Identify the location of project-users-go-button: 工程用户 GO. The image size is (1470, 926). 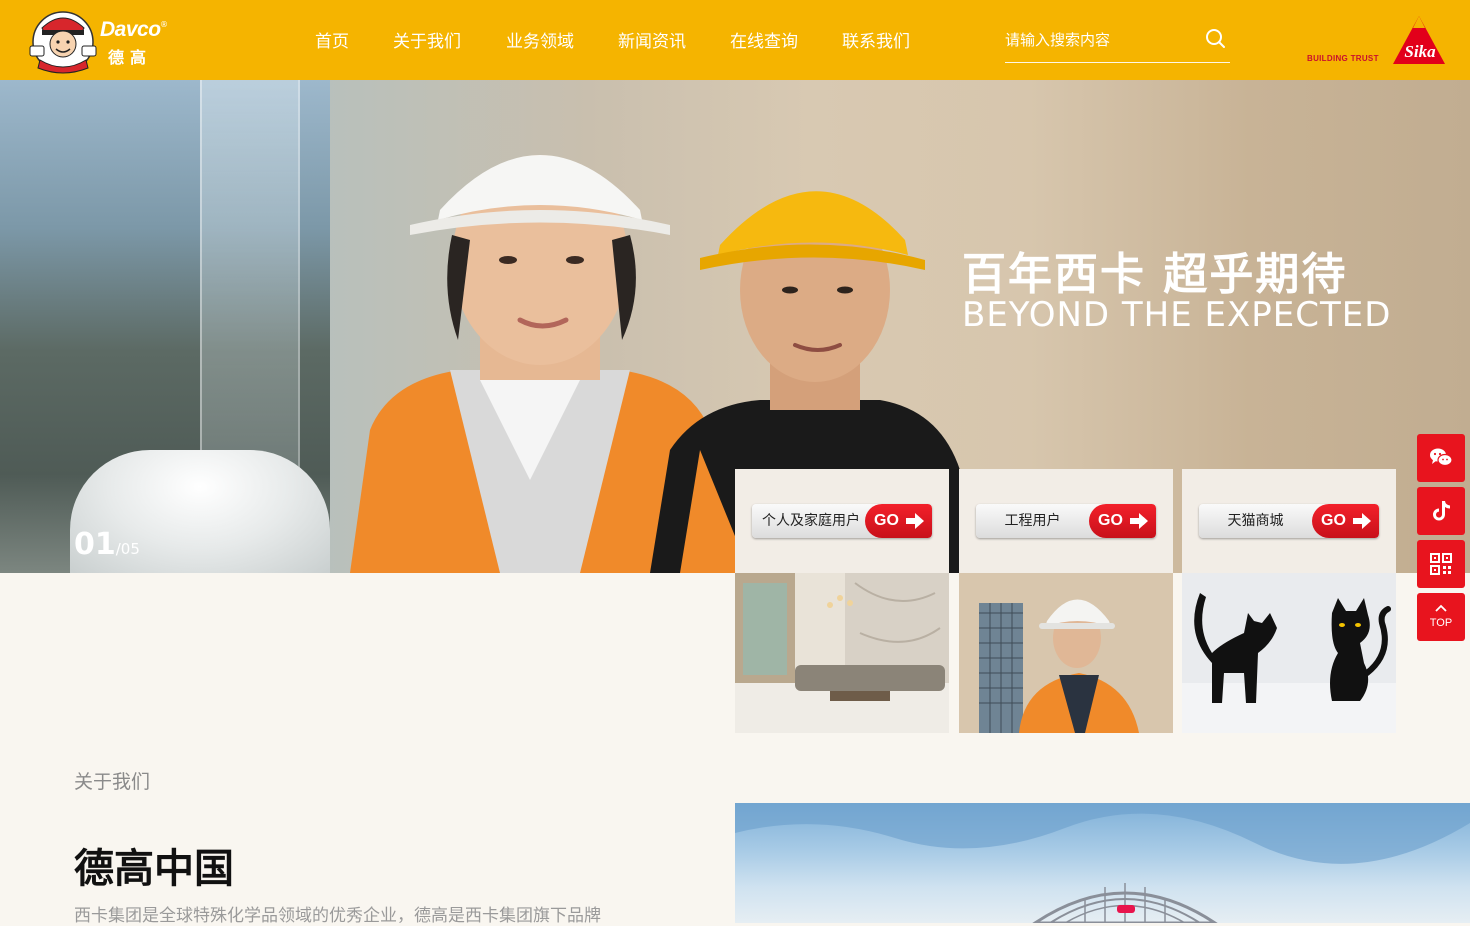
(1066, 521).